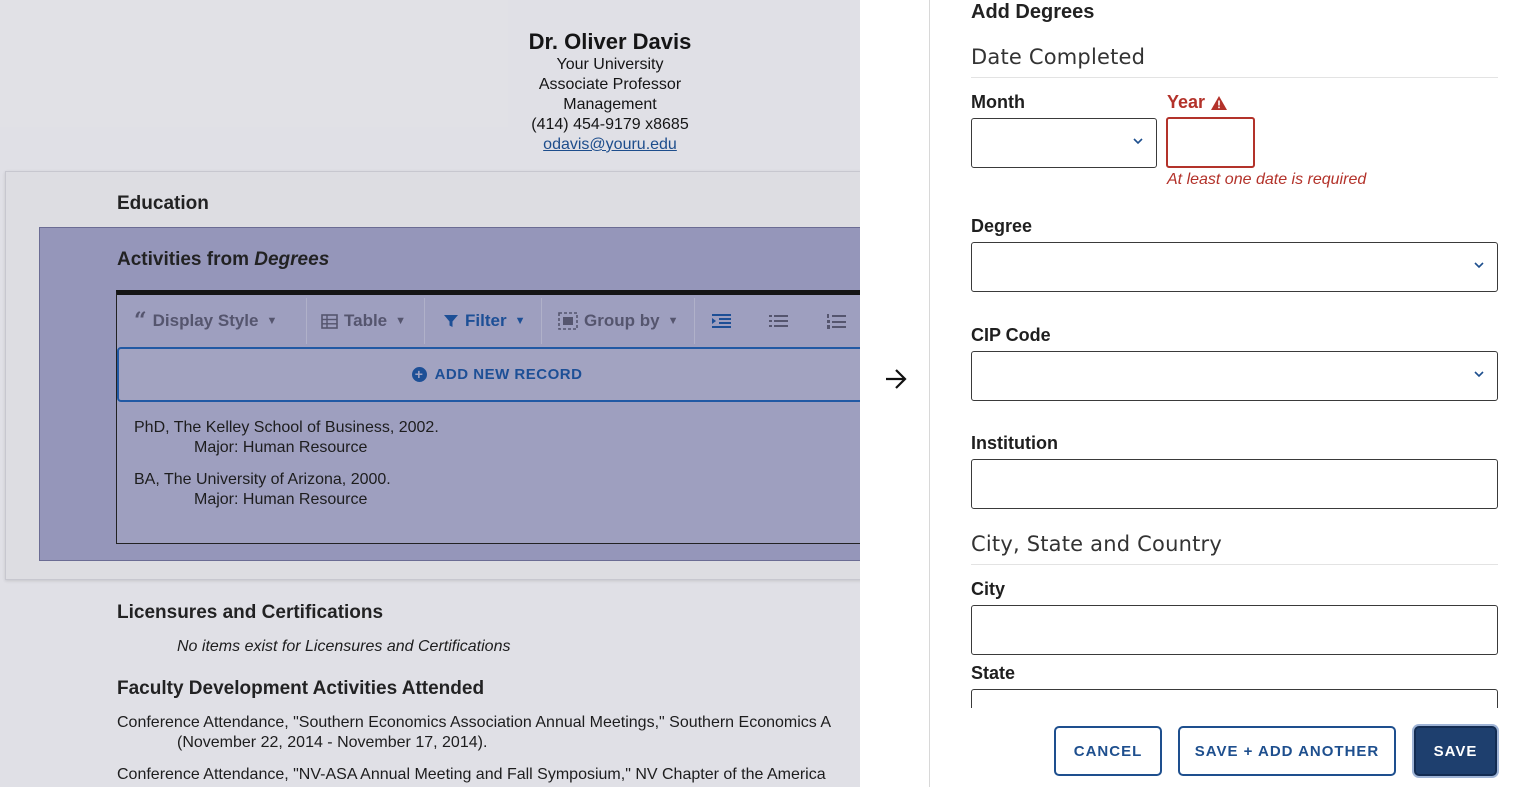 This screenshot has width=1528, height=787. What do you see at coordinates (993, 673) in the screenshot?
I see `state-label: State` at bounding box center [993, 673].